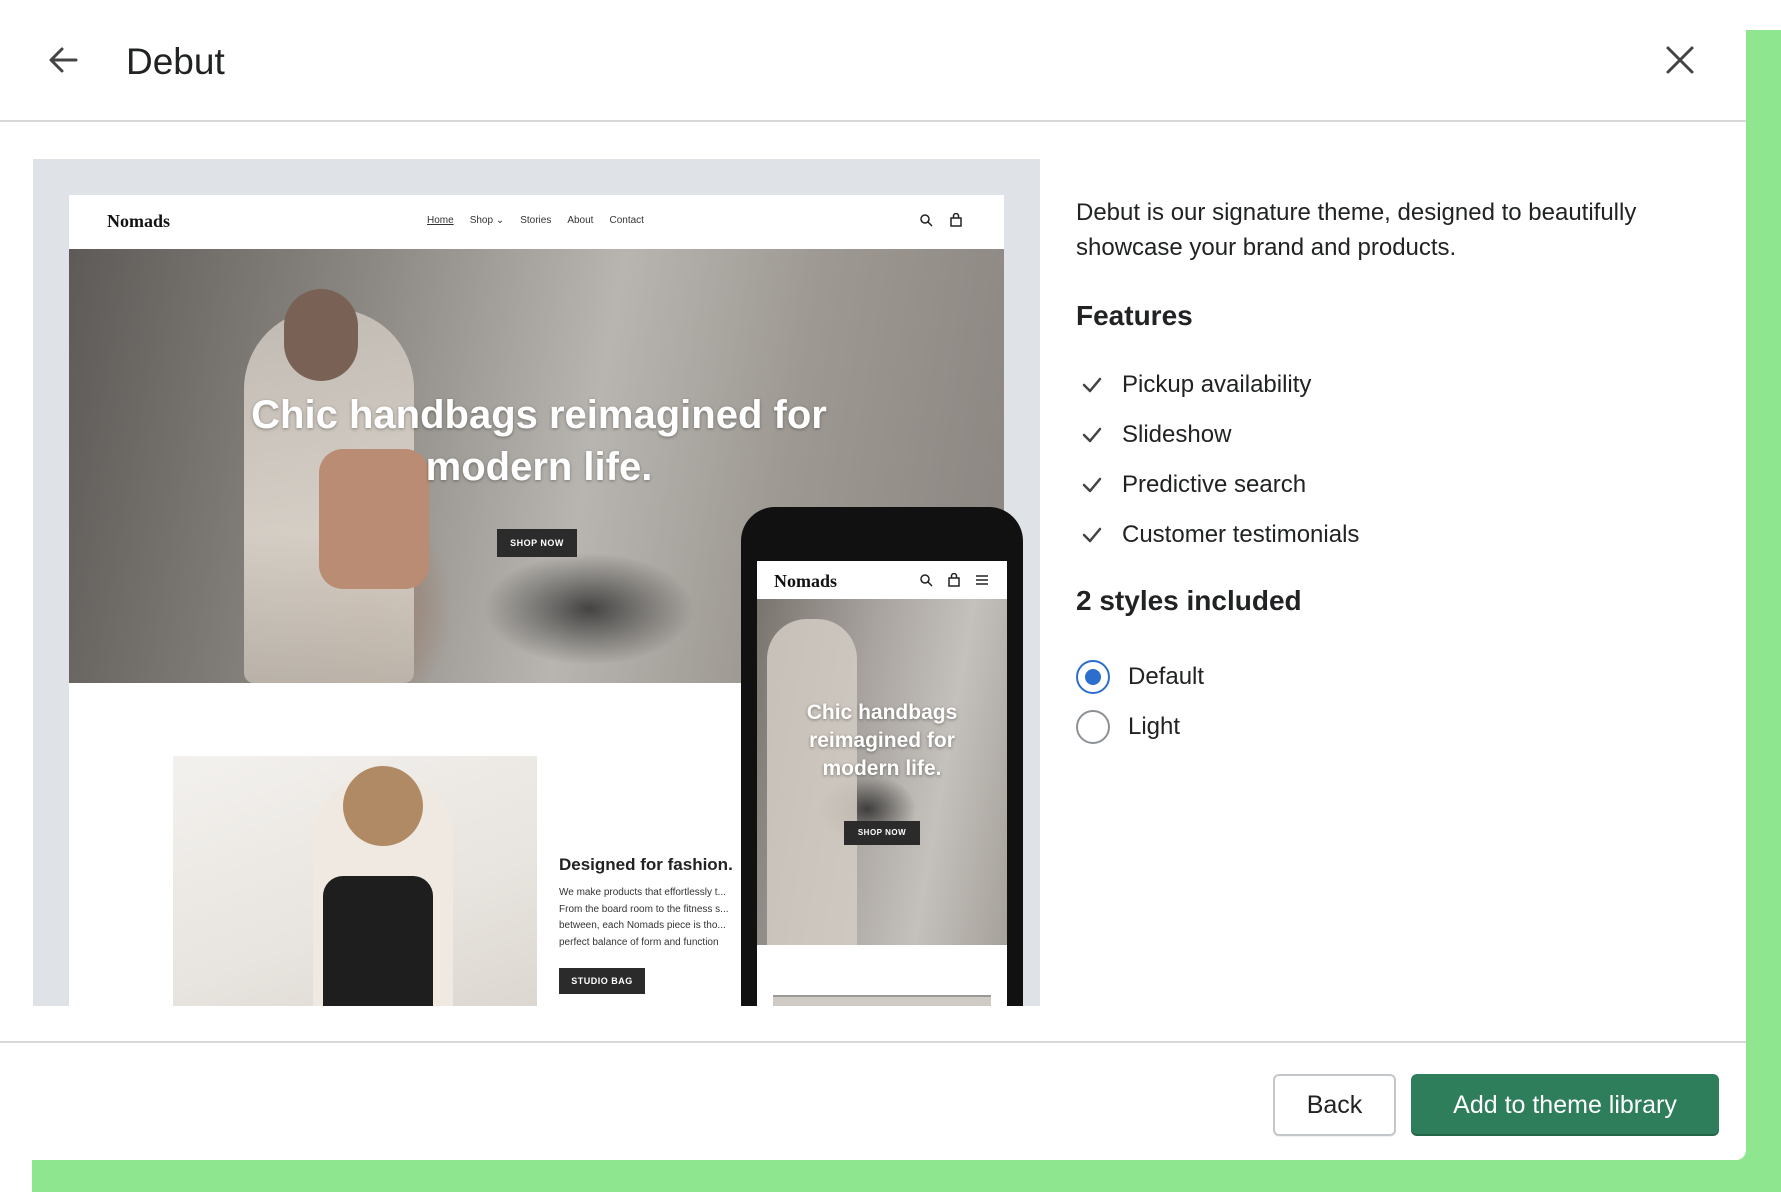 The width and height of the screenshot is (1781, 1192). I want to click on style-option-label: Light, so click(1154, 726).